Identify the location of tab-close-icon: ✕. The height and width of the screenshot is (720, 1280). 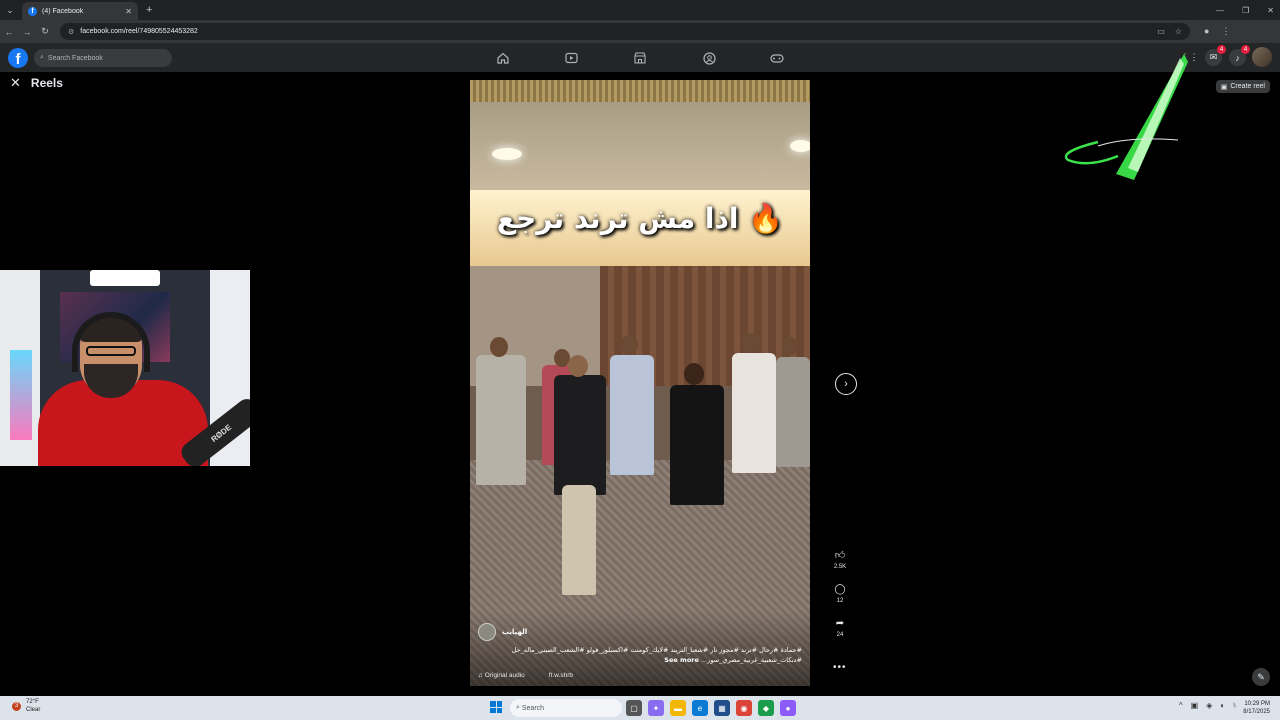
(128, 11).